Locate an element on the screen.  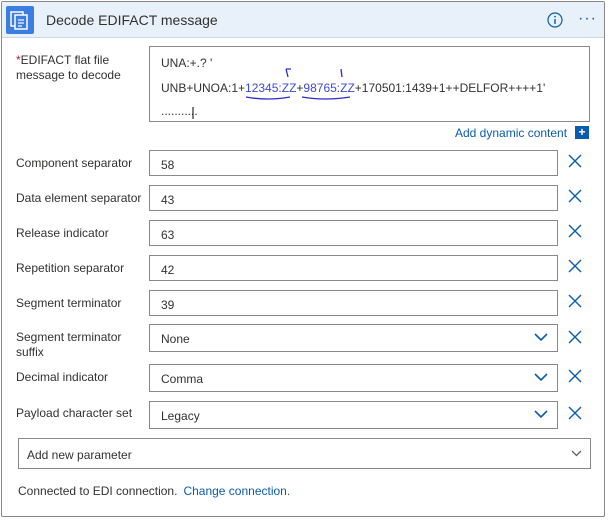
decimal-indicator-select: Comma is located at coordinates (353, 378).